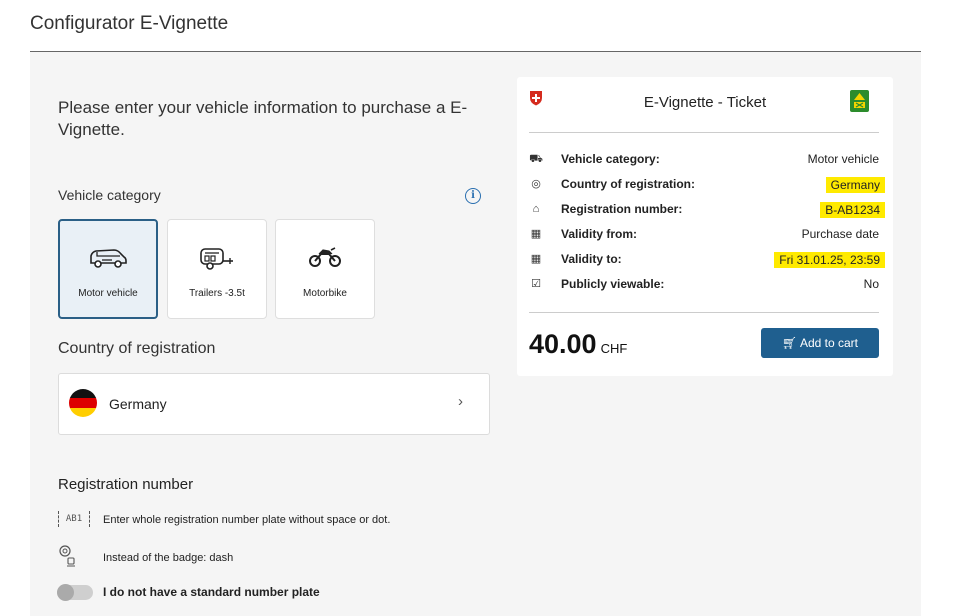 This screenshot has height=616, width=966. What do you see at coordinates (852, 210) in the screenshot?
I see `row-value: B-AB1234` at bounding box center [852, 210].